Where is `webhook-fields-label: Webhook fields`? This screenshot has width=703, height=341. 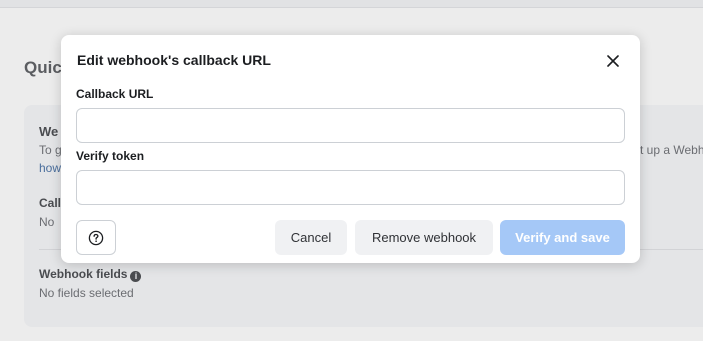
webhook-fields-label: Webhook fields is located at coordinates (83, 274).